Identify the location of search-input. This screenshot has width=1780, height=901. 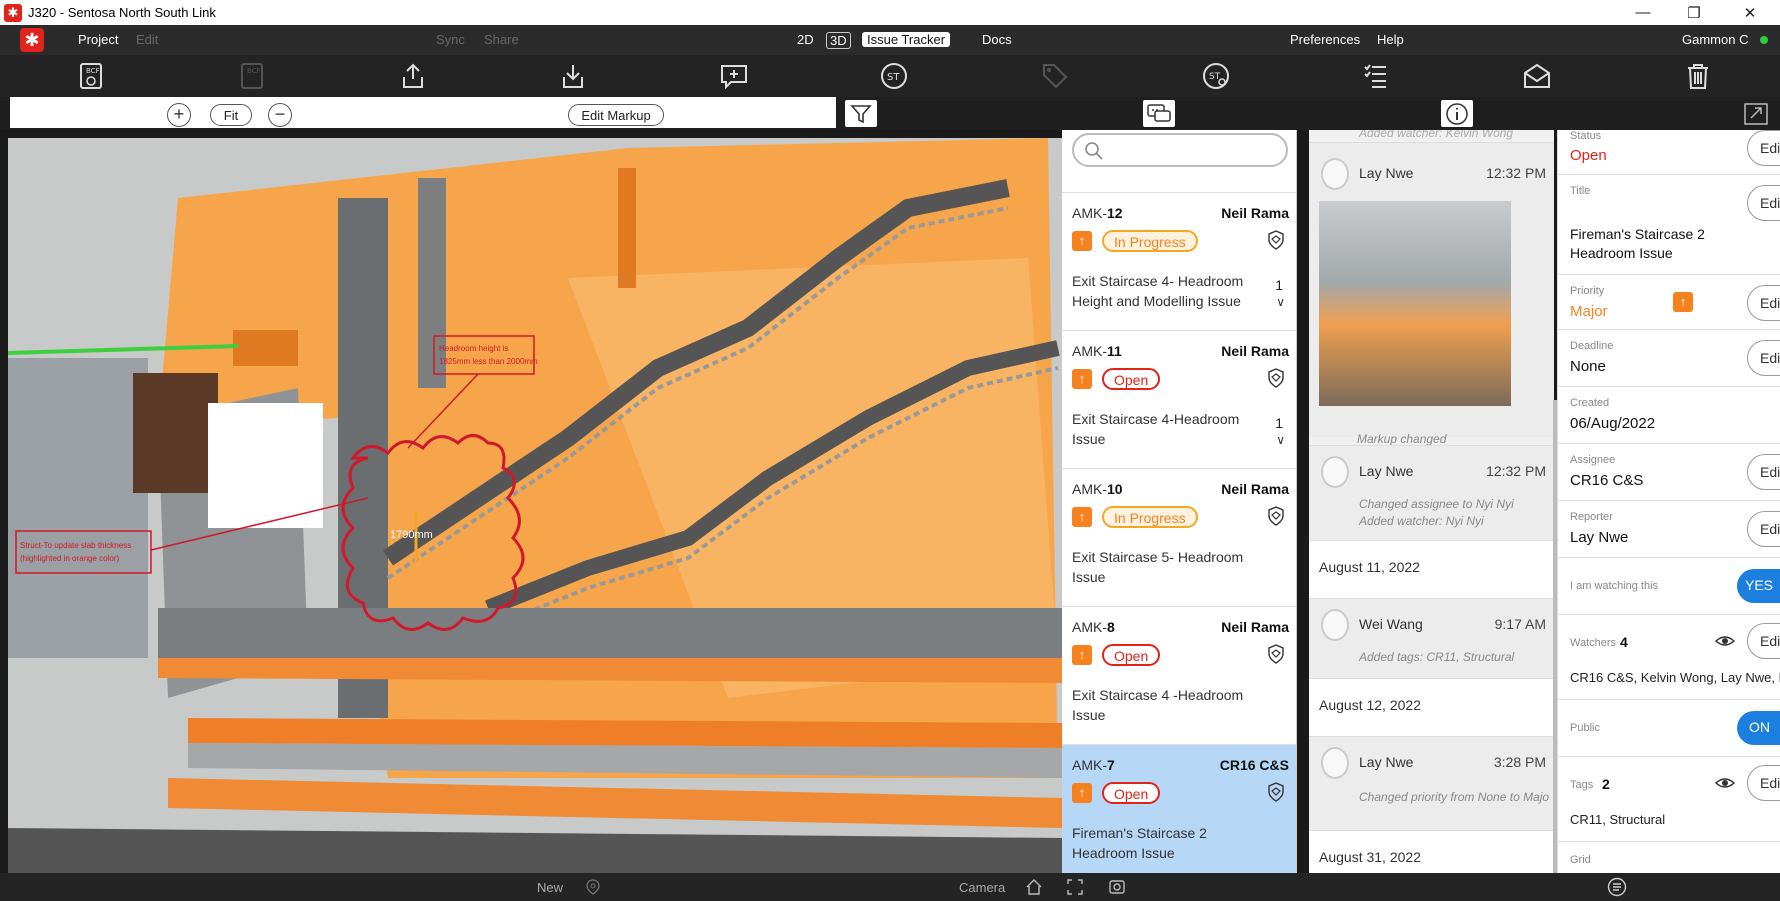
(1180, 150).